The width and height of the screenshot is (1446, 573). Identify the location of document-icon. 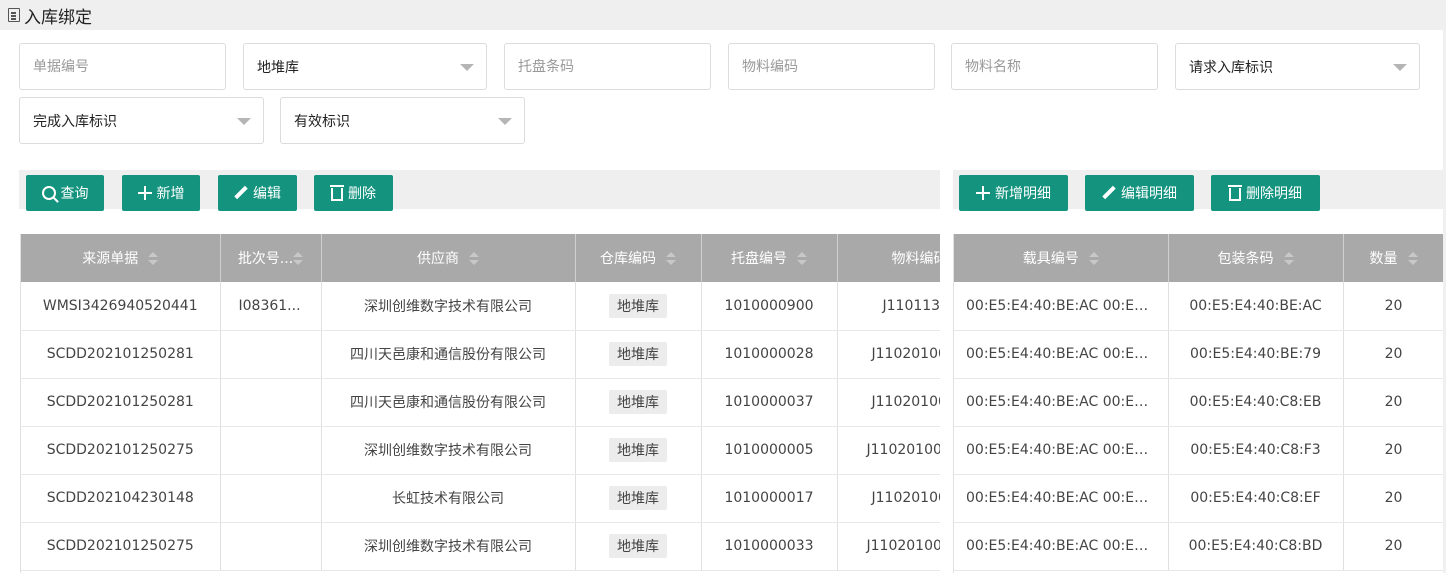
(14, 15).